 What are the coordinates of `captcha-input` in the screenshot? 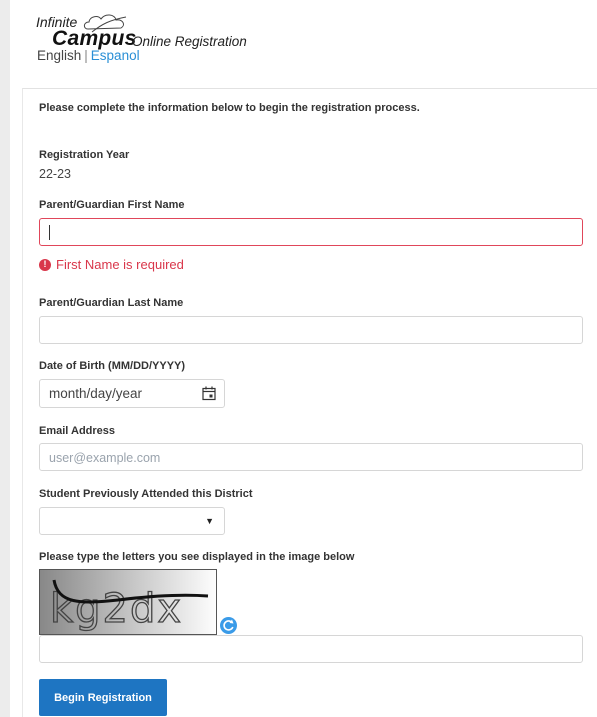 It's located at (311, 649).